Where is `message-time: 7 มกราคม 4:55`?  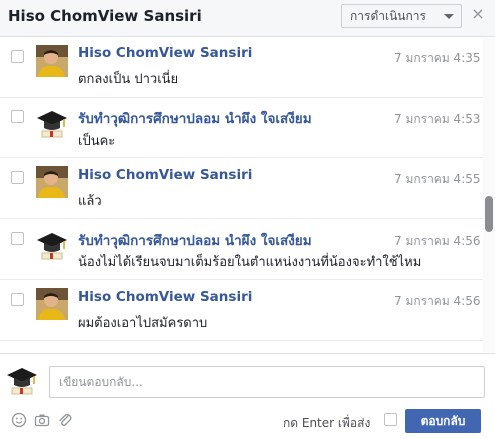 message-time: 7 มกราคม 4:55 is located at coordinates (437, 179).